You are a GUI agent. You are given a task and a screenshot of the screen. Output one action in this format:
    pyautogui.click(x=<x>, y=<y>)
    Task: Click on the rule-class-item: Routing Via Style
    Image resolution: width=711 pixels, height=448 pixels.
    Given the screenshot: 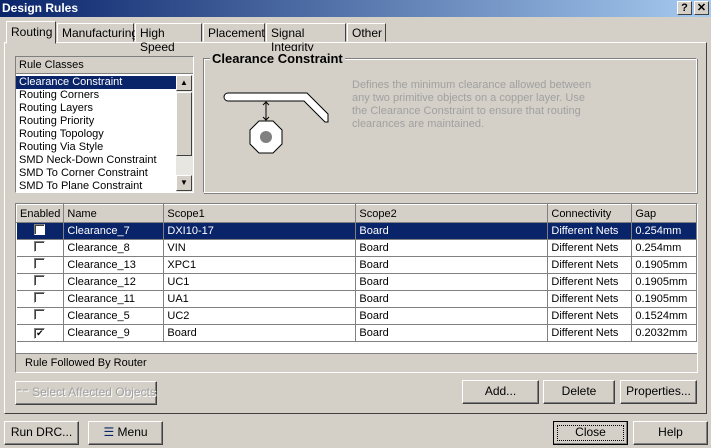 What is the action you would take?
    pyautogui.click(x=96, y=147)
    